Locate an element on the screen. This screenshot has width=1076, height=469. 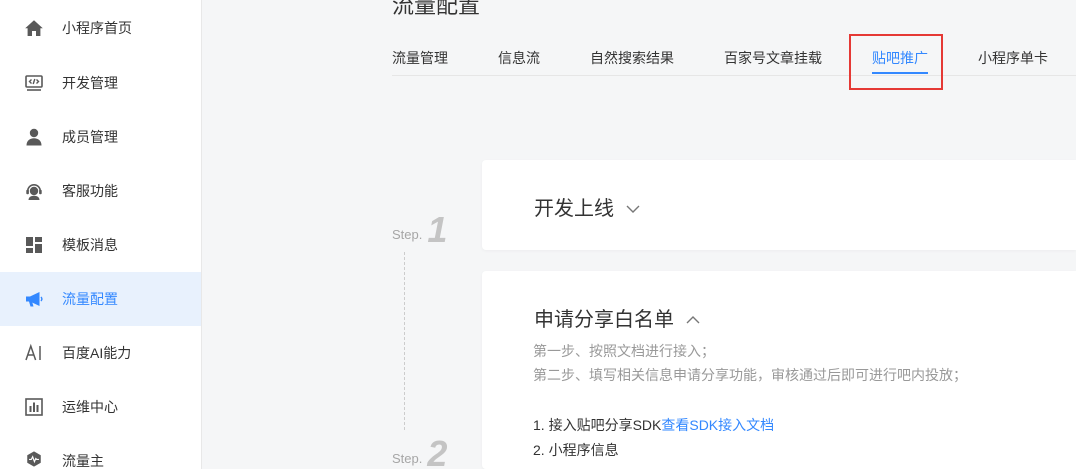
tab-feed: 信息流 is located at coordinates (519, 60).